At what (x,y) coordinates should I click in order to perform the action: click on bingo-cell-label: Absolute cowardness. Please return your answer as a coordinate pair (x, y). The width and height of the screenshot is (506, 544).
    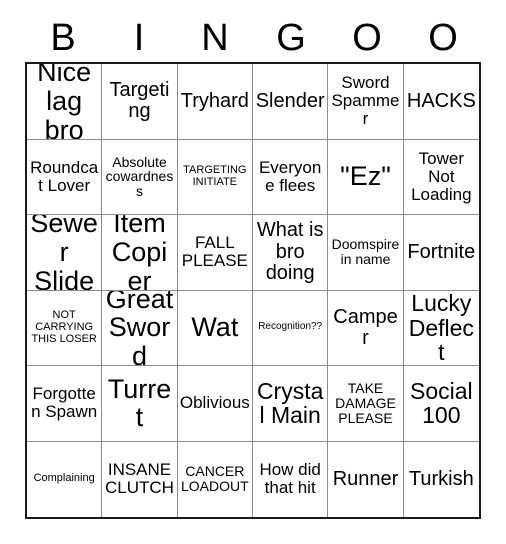
    Looking at the image, I should click on (139, 176).